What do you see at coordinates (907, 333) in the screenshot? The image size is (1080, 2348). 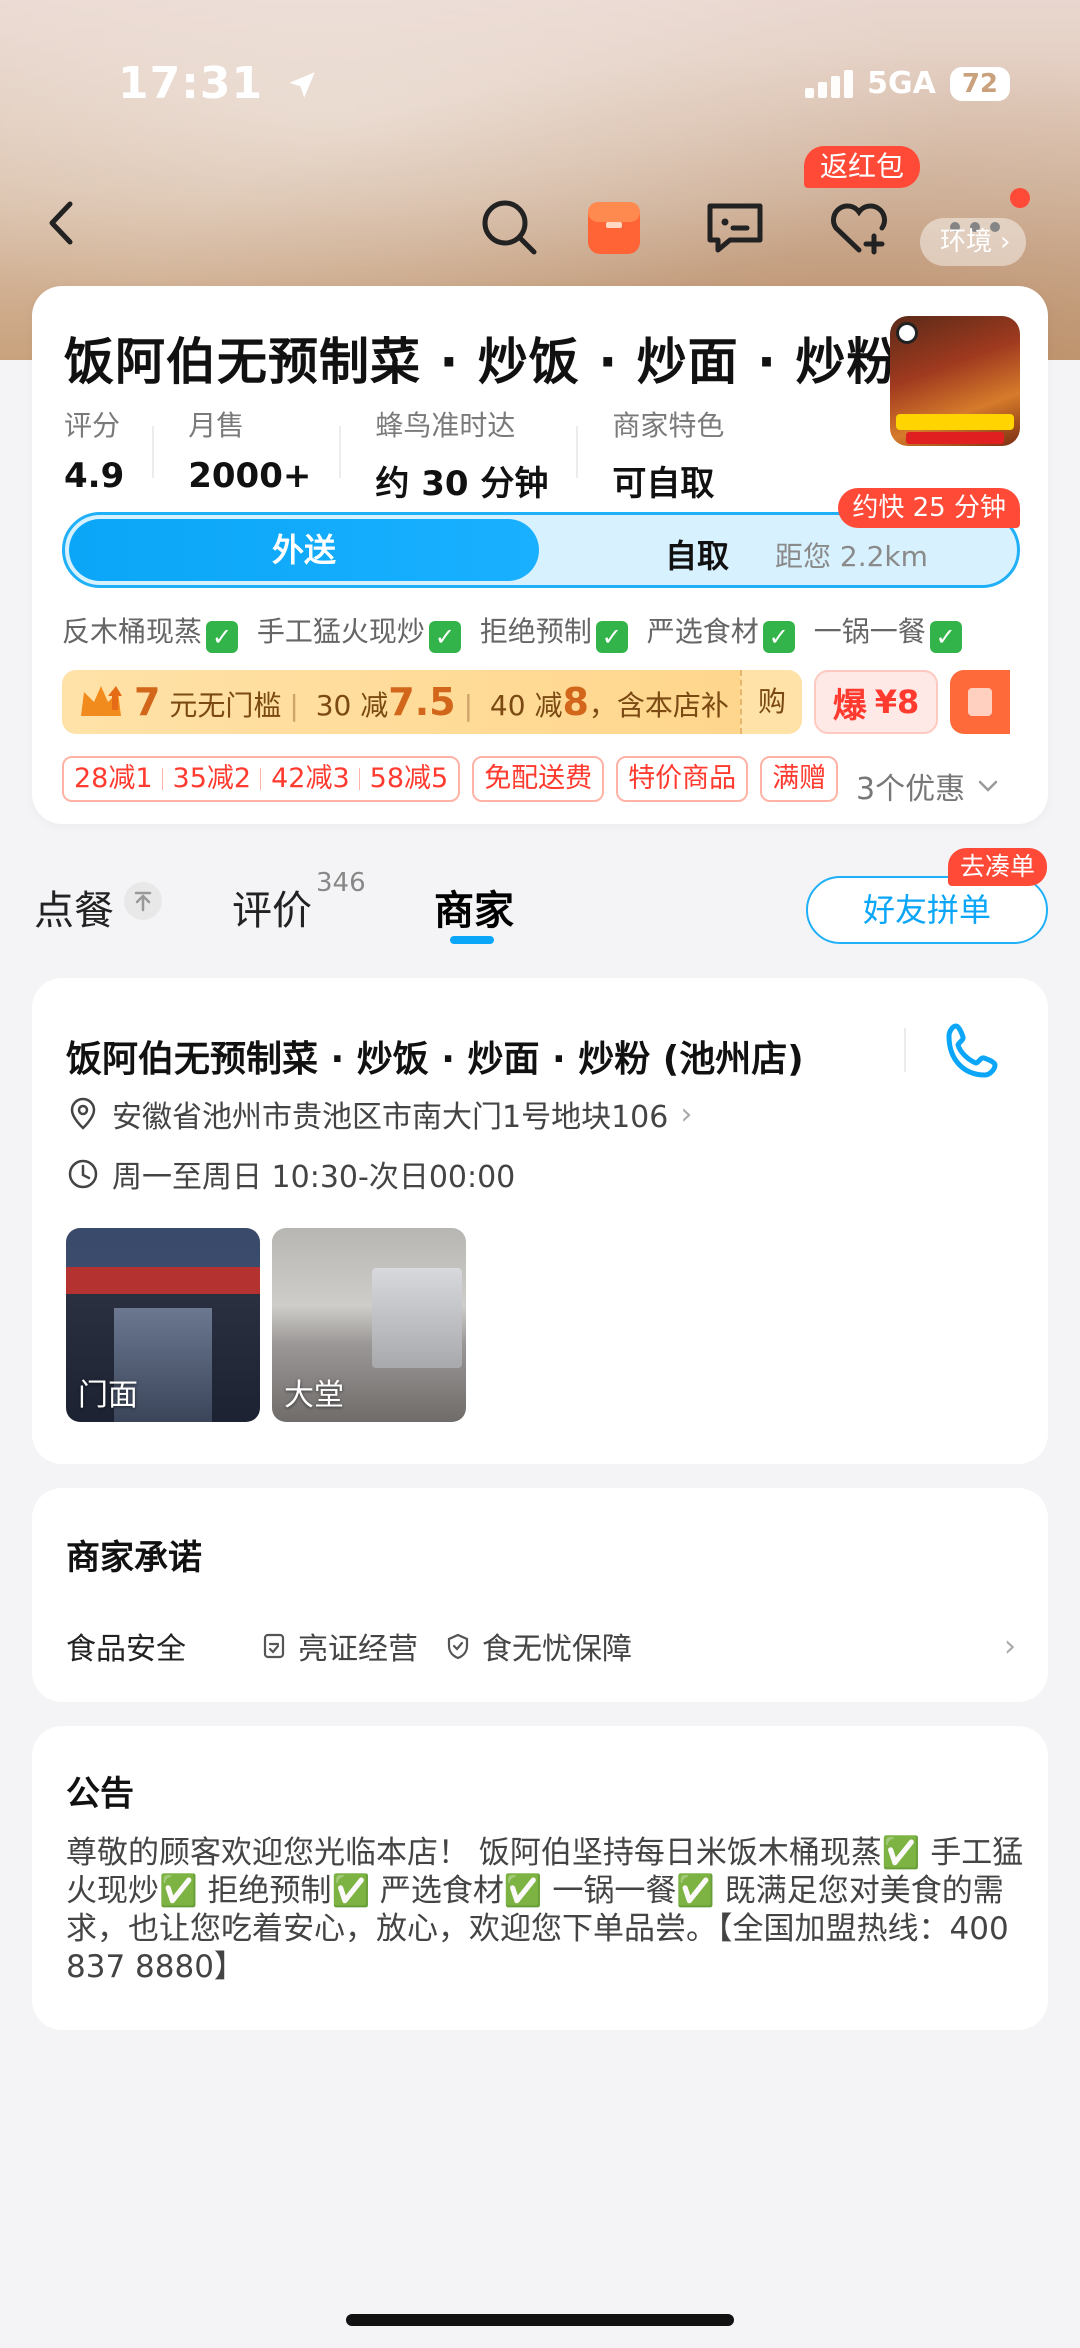 I see `brand-badge-icon` at bounding box center [907, 333].